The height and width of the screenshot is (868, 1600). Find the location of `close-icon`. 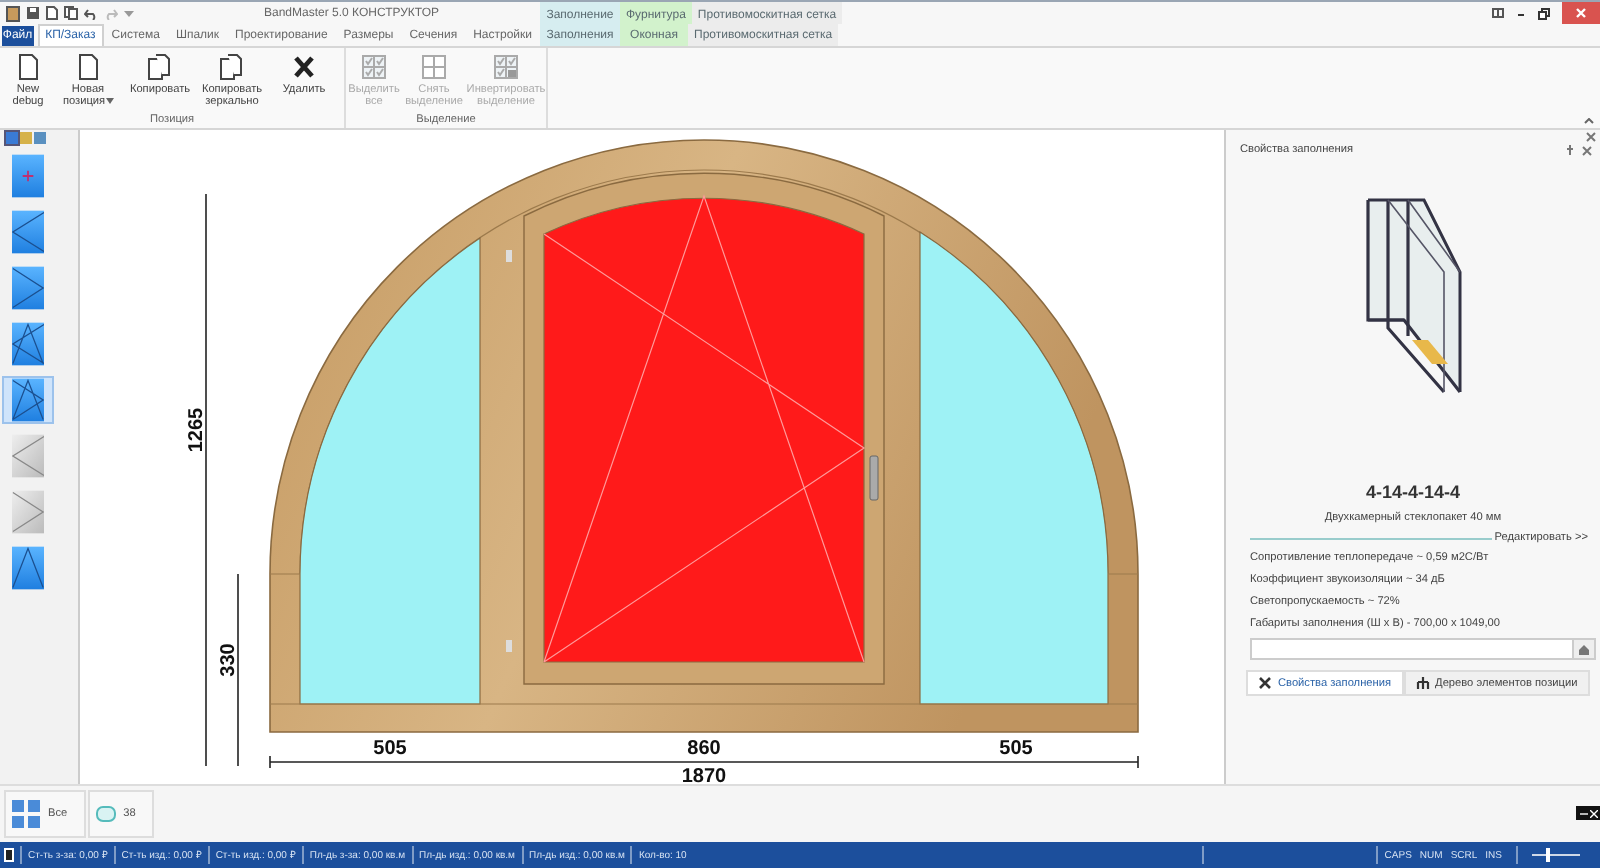

close-icon is located at coordinates (1581, 13).